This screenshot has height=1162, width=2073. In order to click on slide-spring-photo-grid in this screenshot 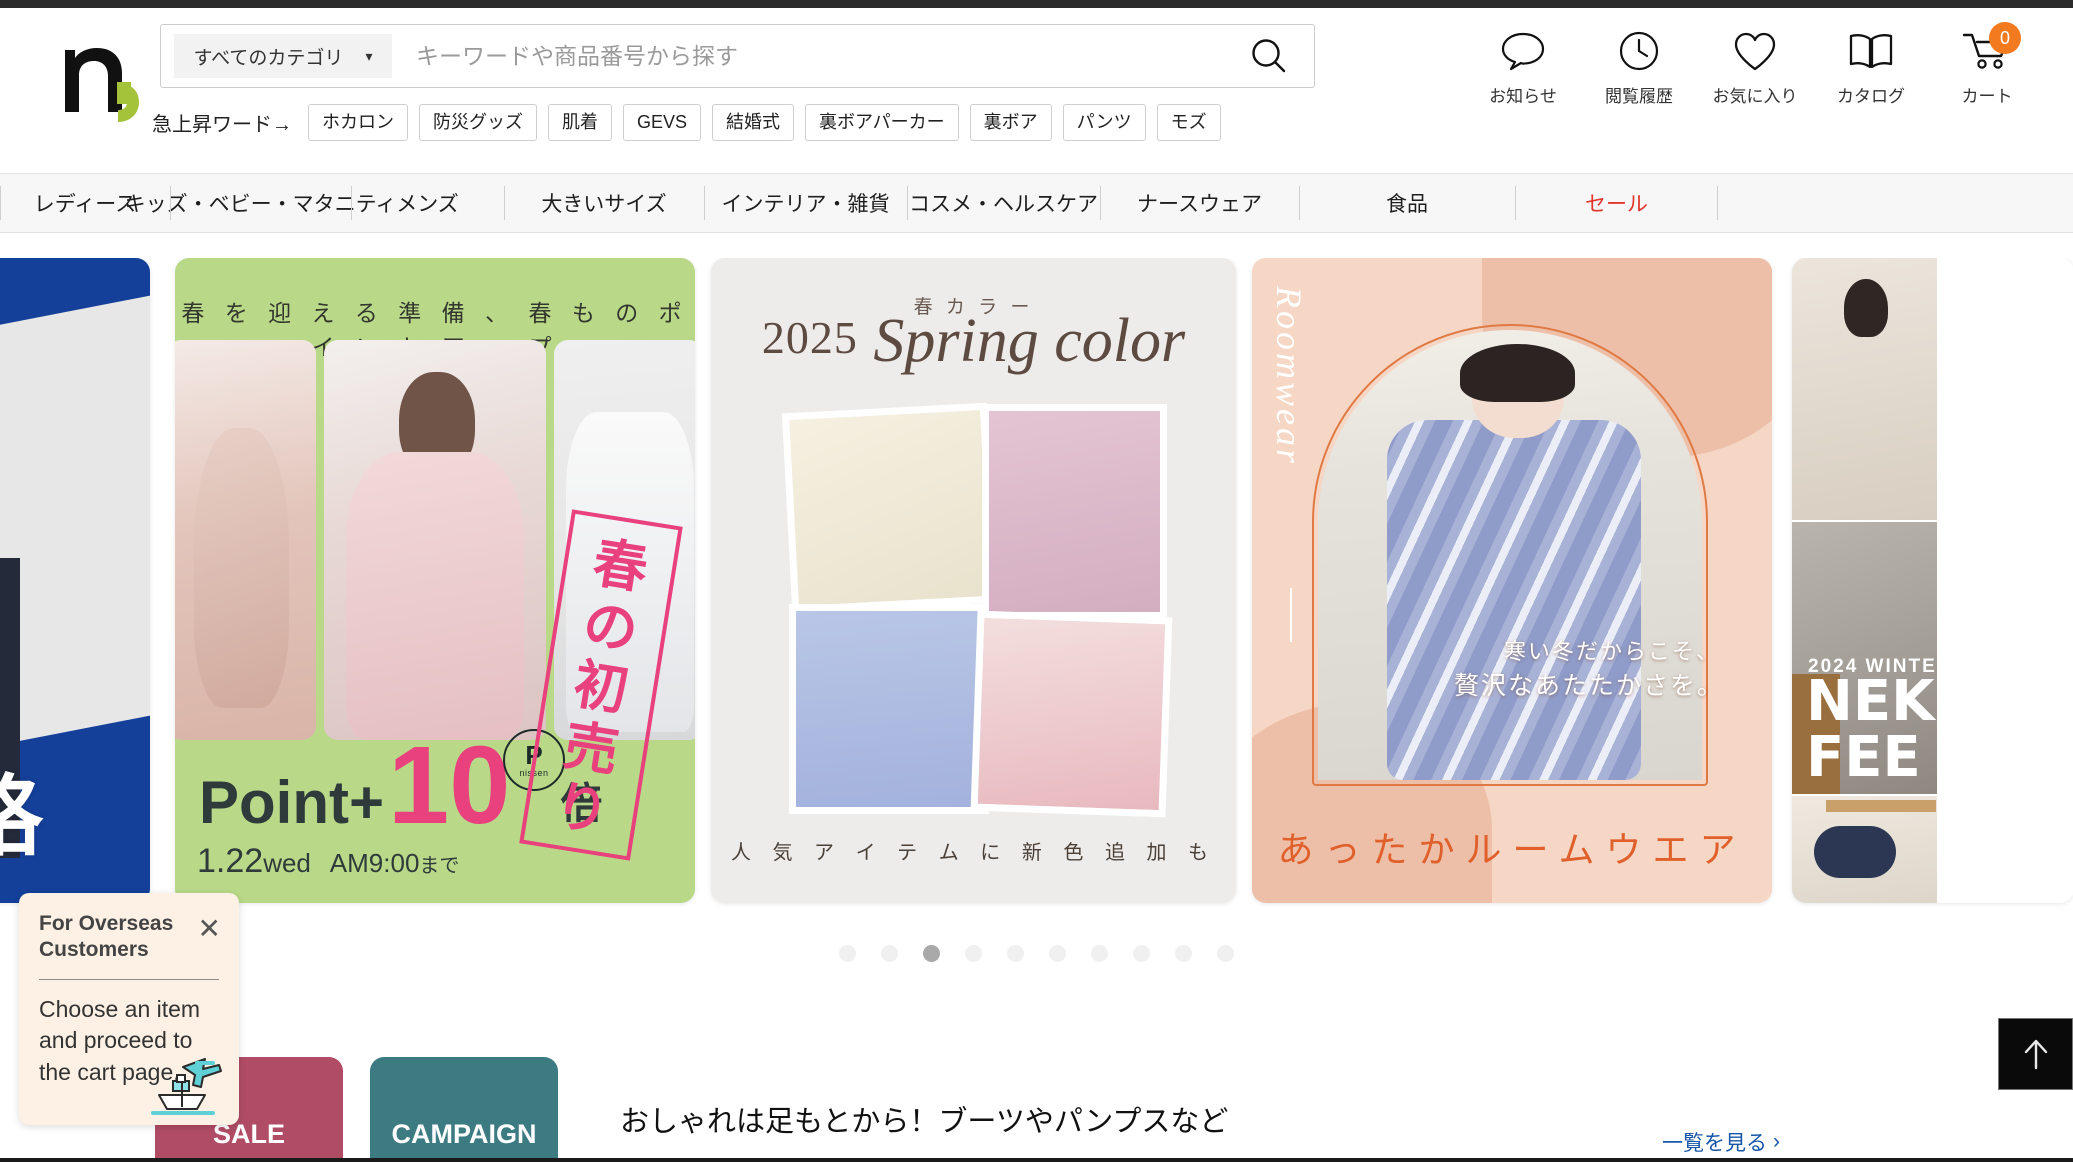, I will do `click(977, 610)`.